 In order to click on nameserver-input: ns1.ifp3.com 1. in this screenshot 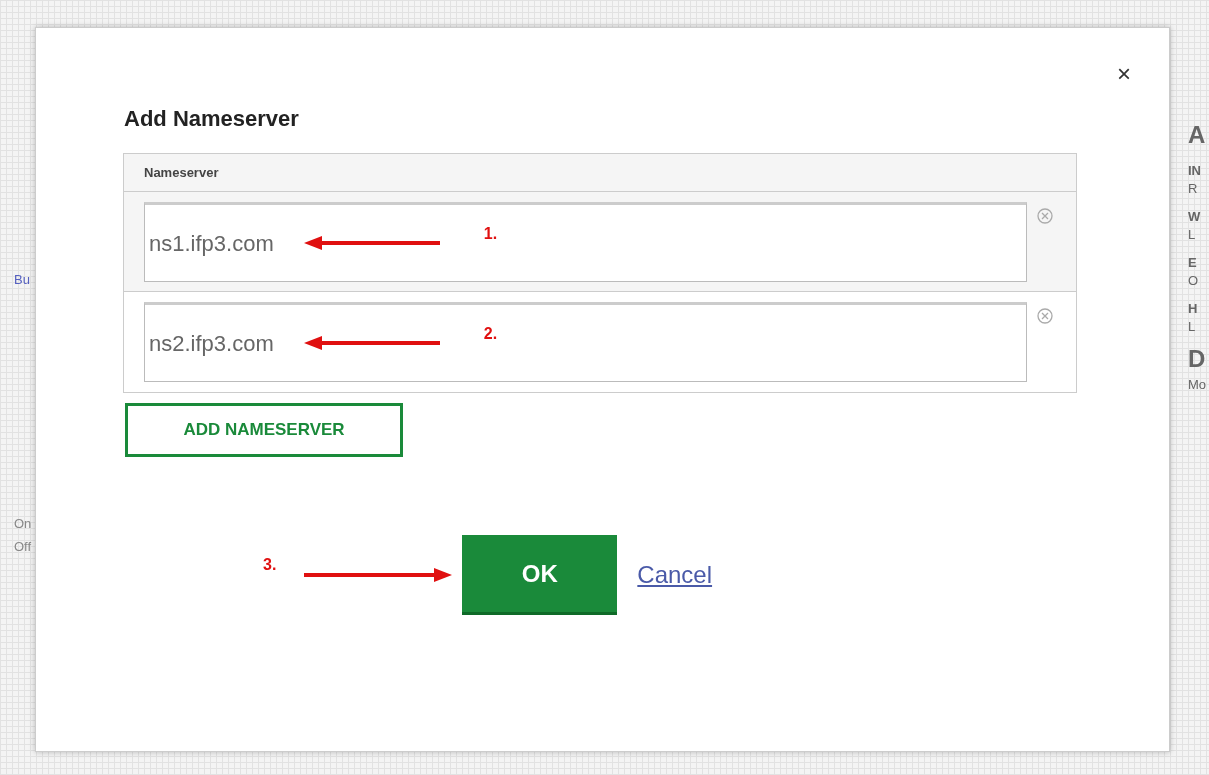, I will do `click(585, 242)`.